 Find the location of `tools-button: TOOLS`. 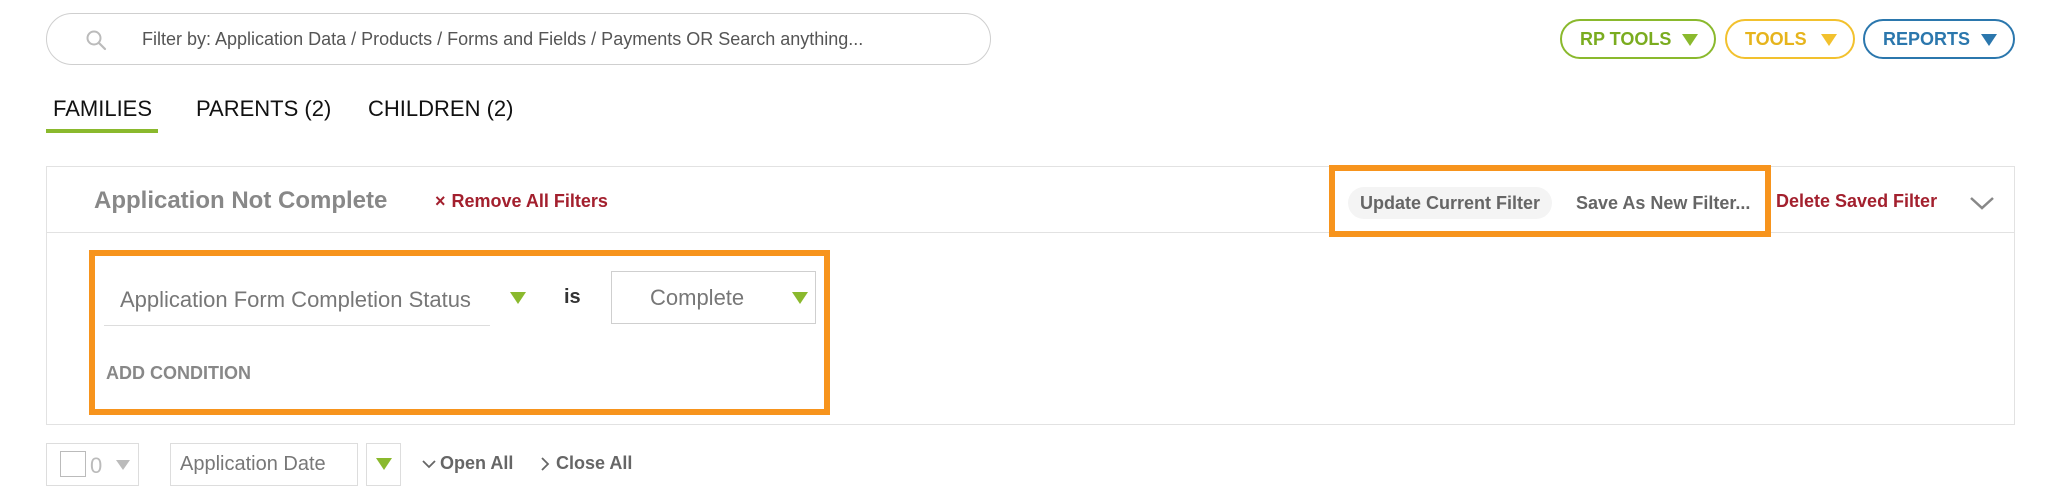

tools-button: TOOLS is located at coordinates (1790, 39).